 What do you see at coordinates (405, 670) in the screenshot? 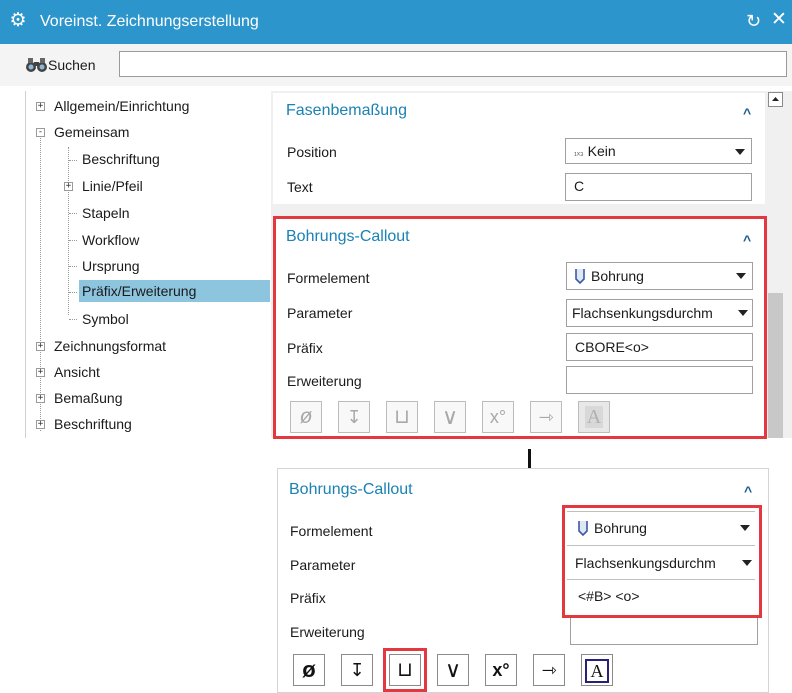
I see `highlight-frame` at bounding box center [405, 670].